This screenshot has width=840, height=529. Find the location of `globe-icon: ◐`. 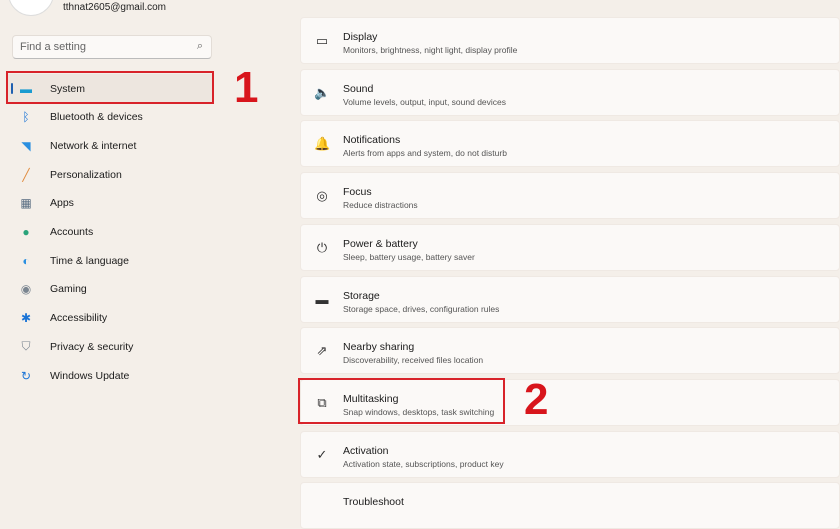

globe-icon: ◐ is located at coordinates (26, 260).